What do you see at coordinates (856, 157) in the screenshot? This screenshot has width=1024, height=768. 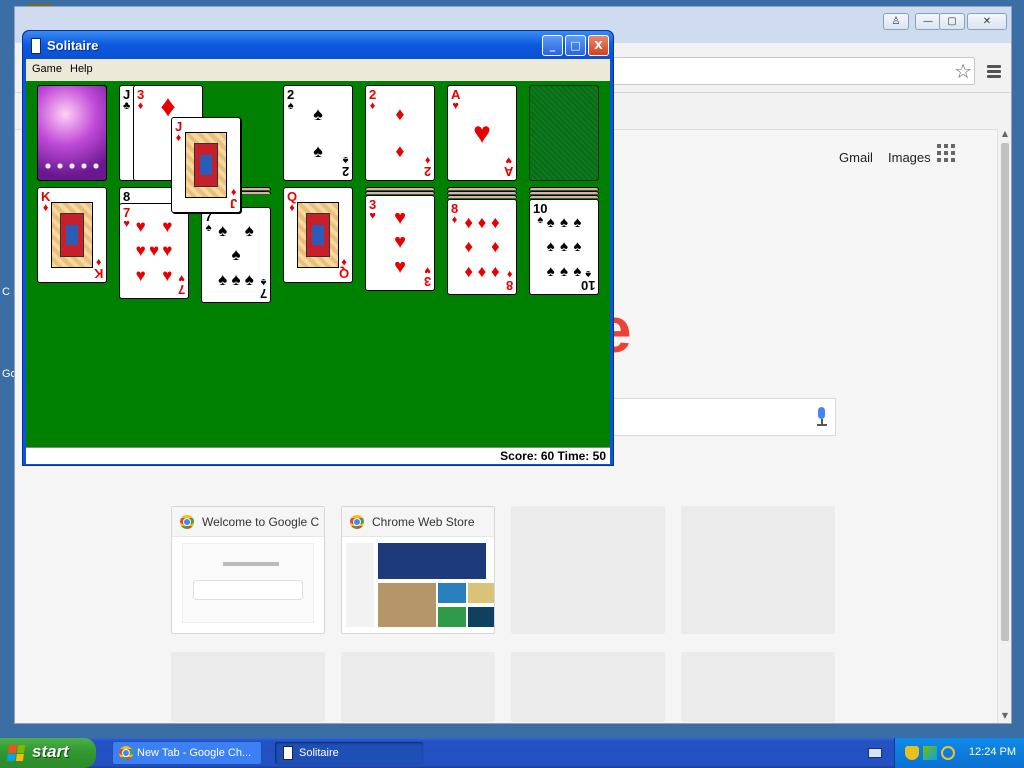 I see `gmail-link: Gmail` at bounding box center [856, 157].